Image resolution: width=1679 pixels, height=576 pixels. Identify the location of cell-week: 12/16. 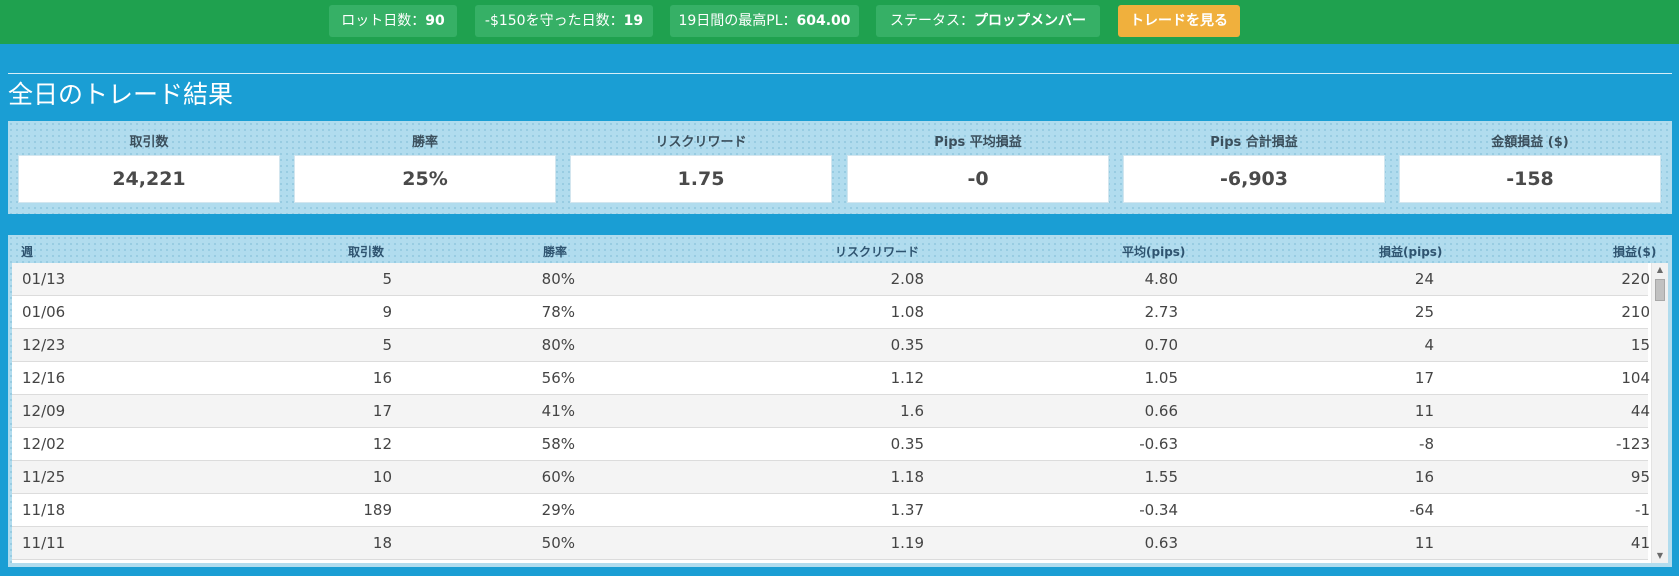
(44, 378).